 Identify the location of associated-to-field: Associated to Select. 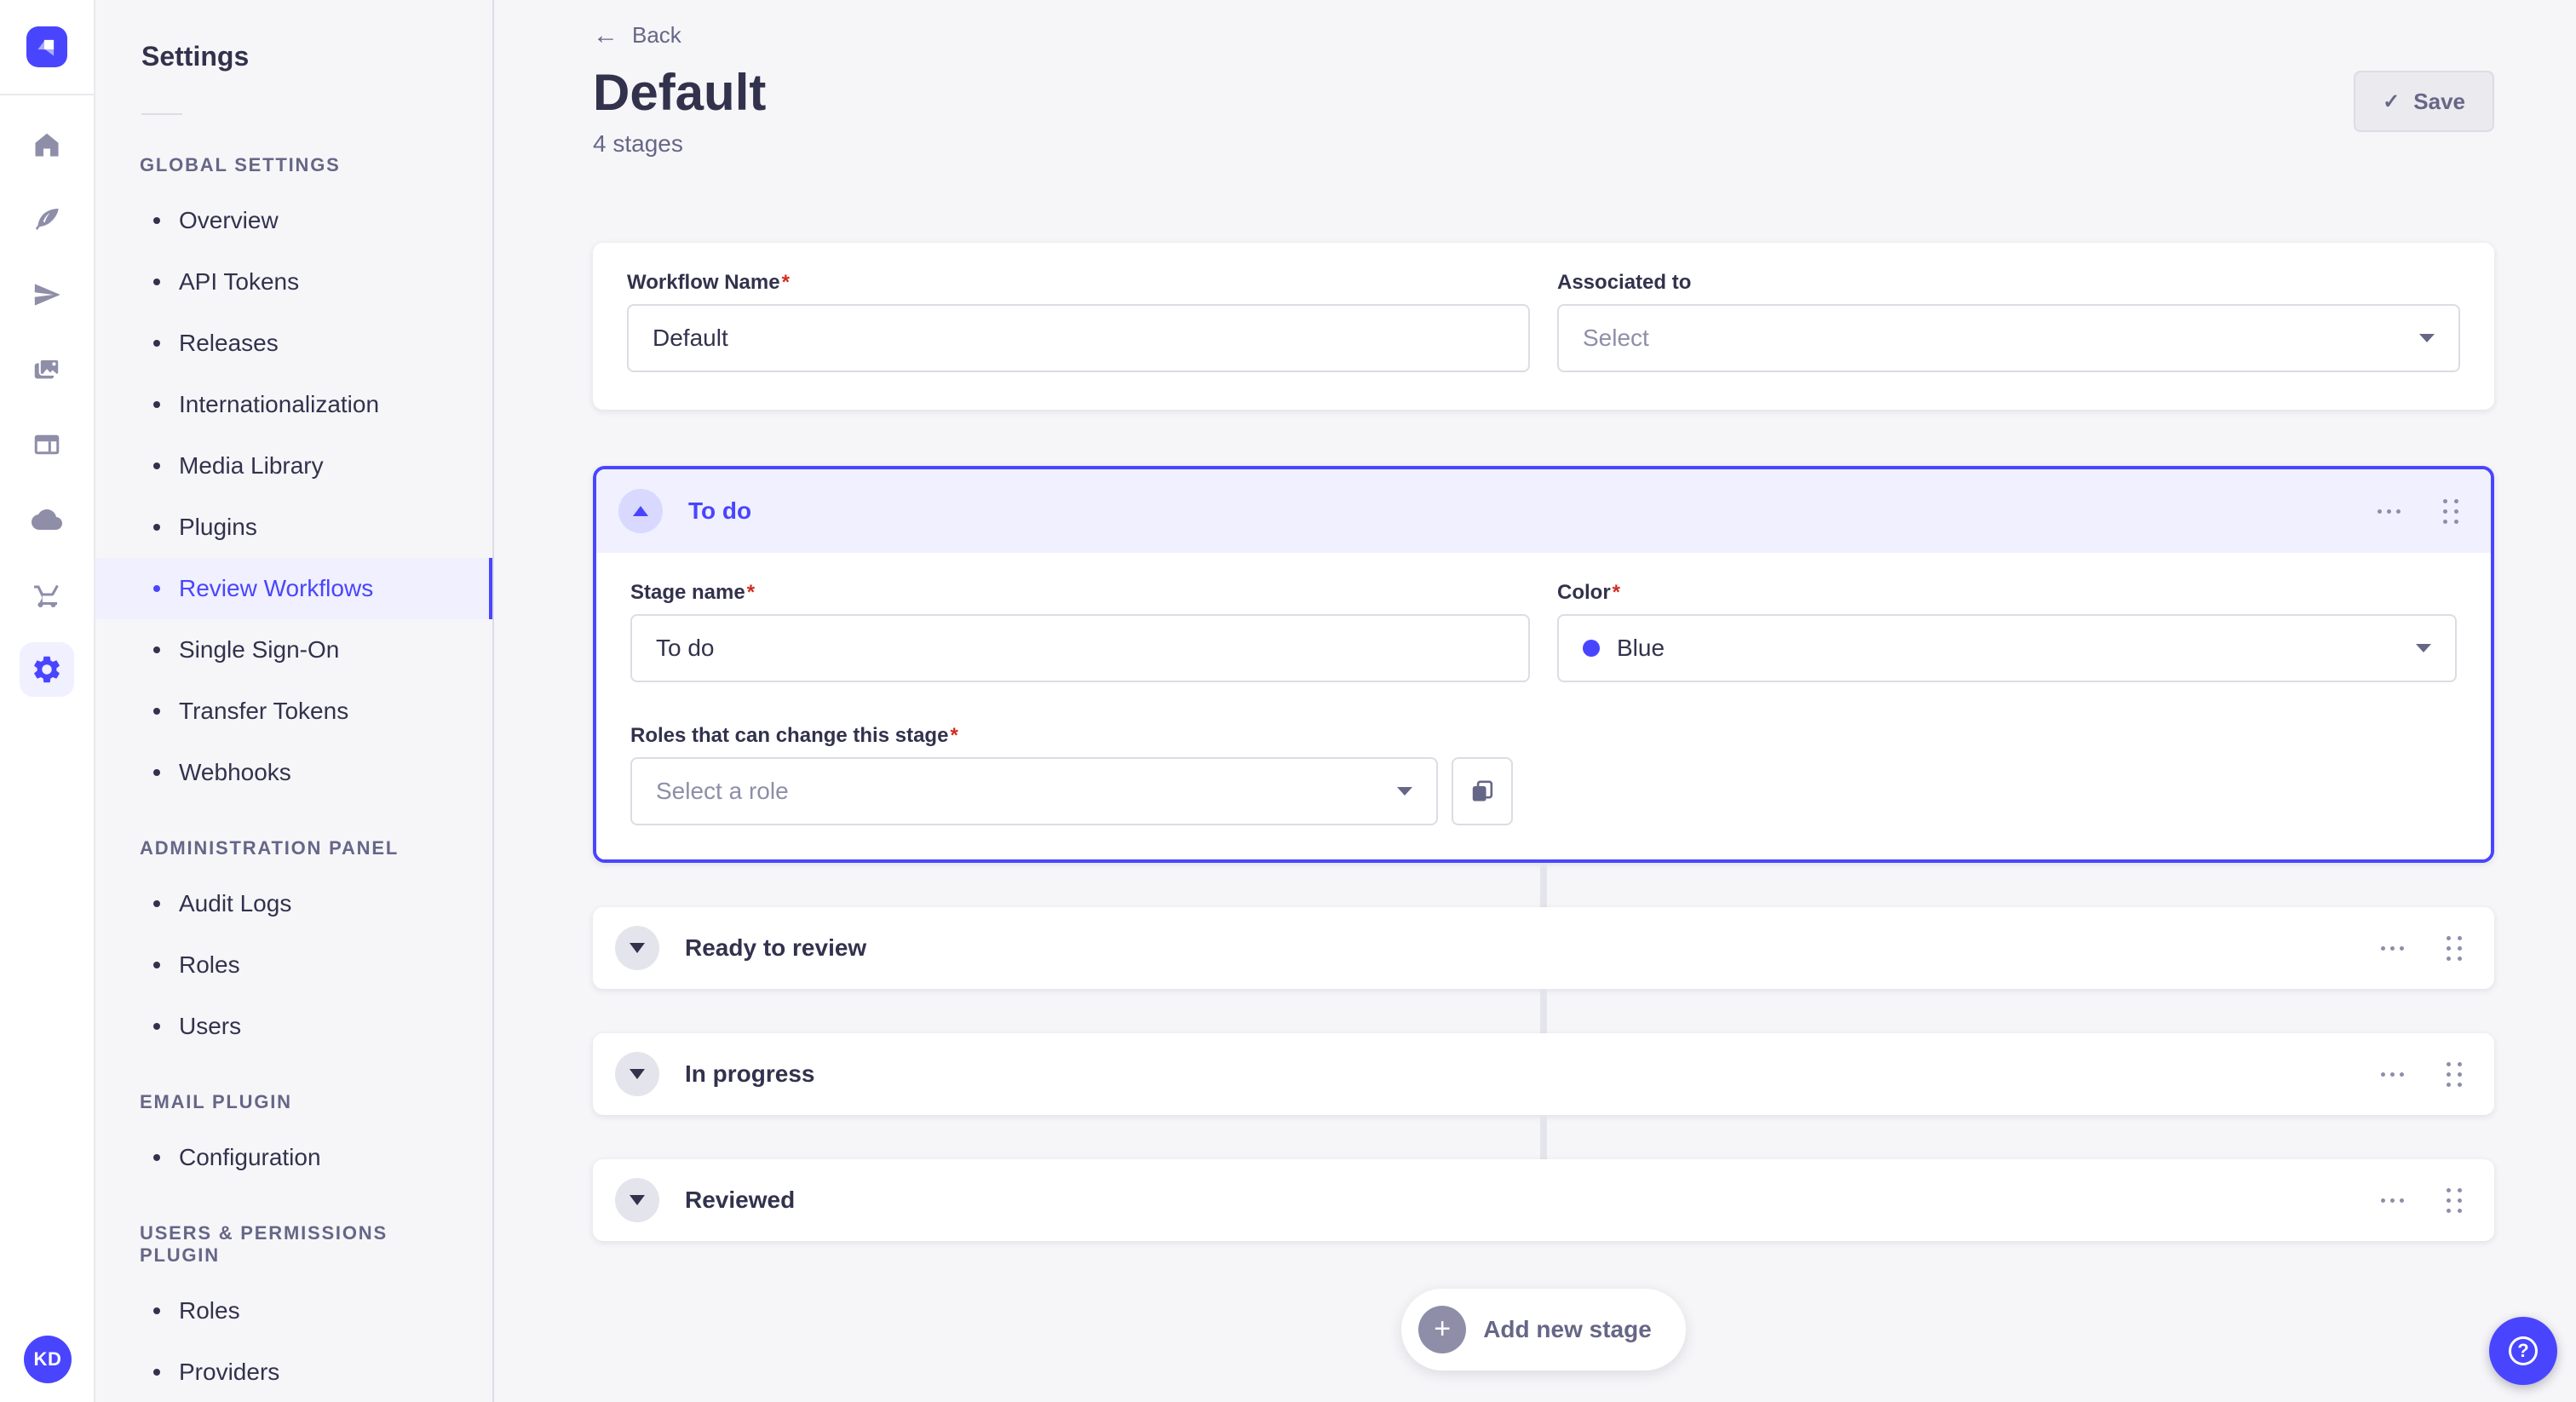
(2008, 321).